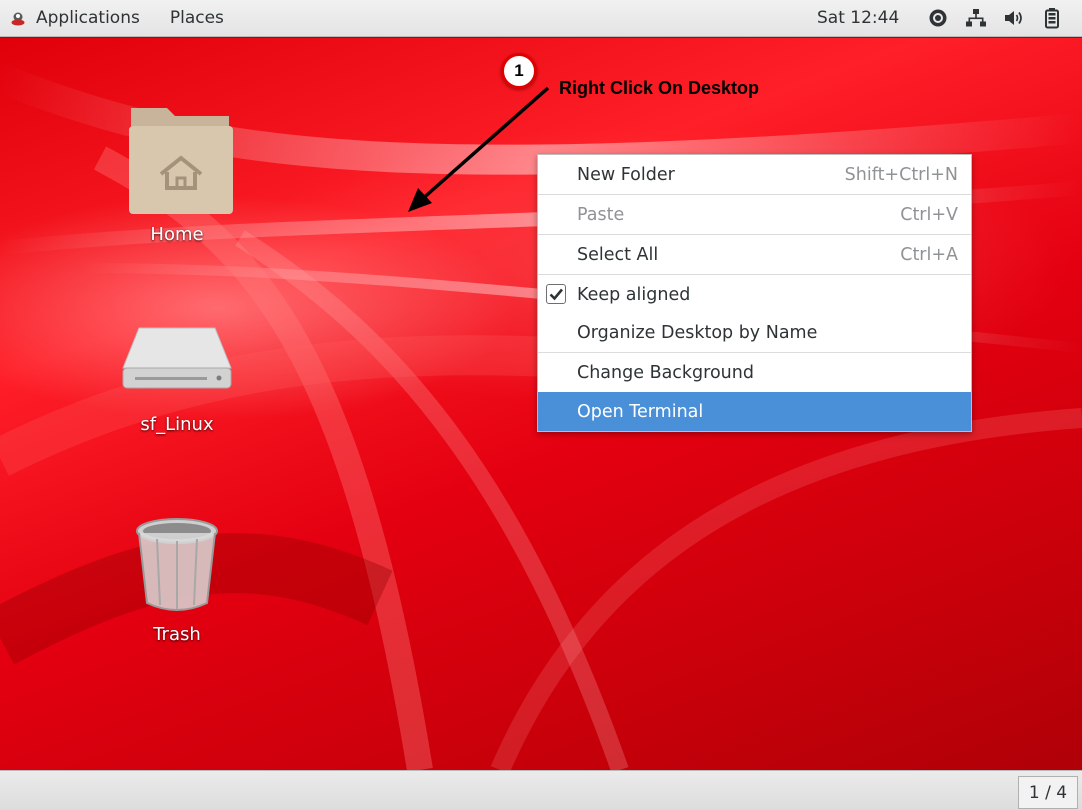 This screenshot has width=1082, height=810. Describe the element at coordinates (88, 18) in the screenshot. I see `applications-label: Applications` at that location.